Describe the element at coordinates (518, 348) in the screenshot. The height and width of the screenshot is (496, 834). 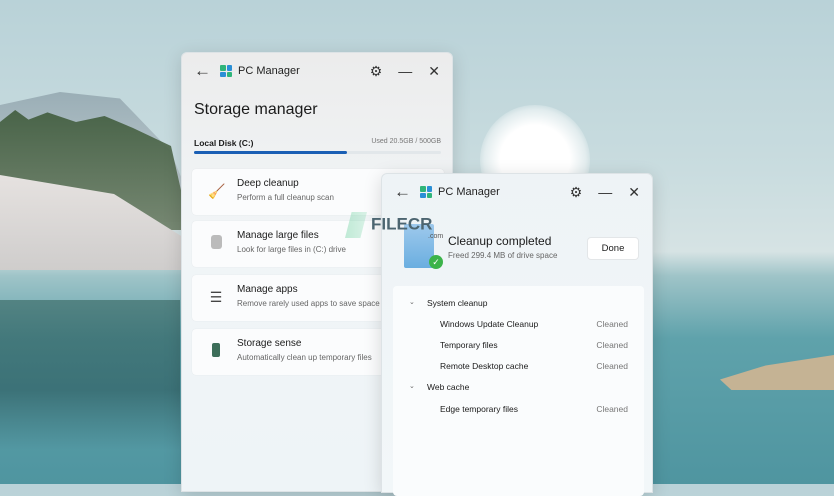
I see `list-item: Temporary files Cleaned` at that location.